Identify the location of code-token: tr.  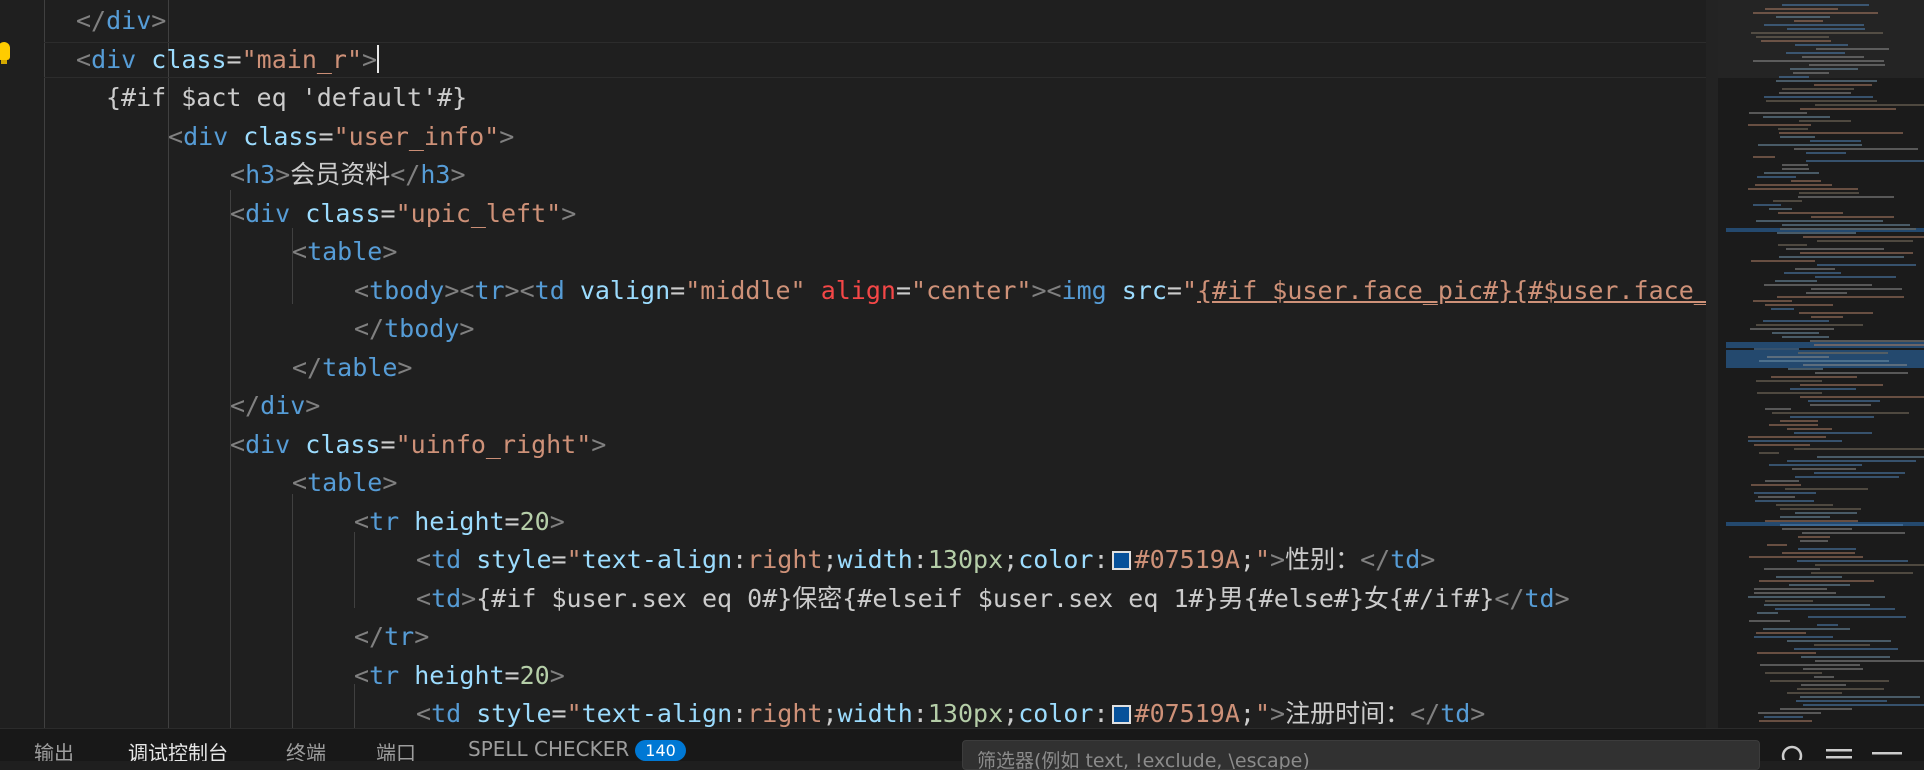
(384, 521).